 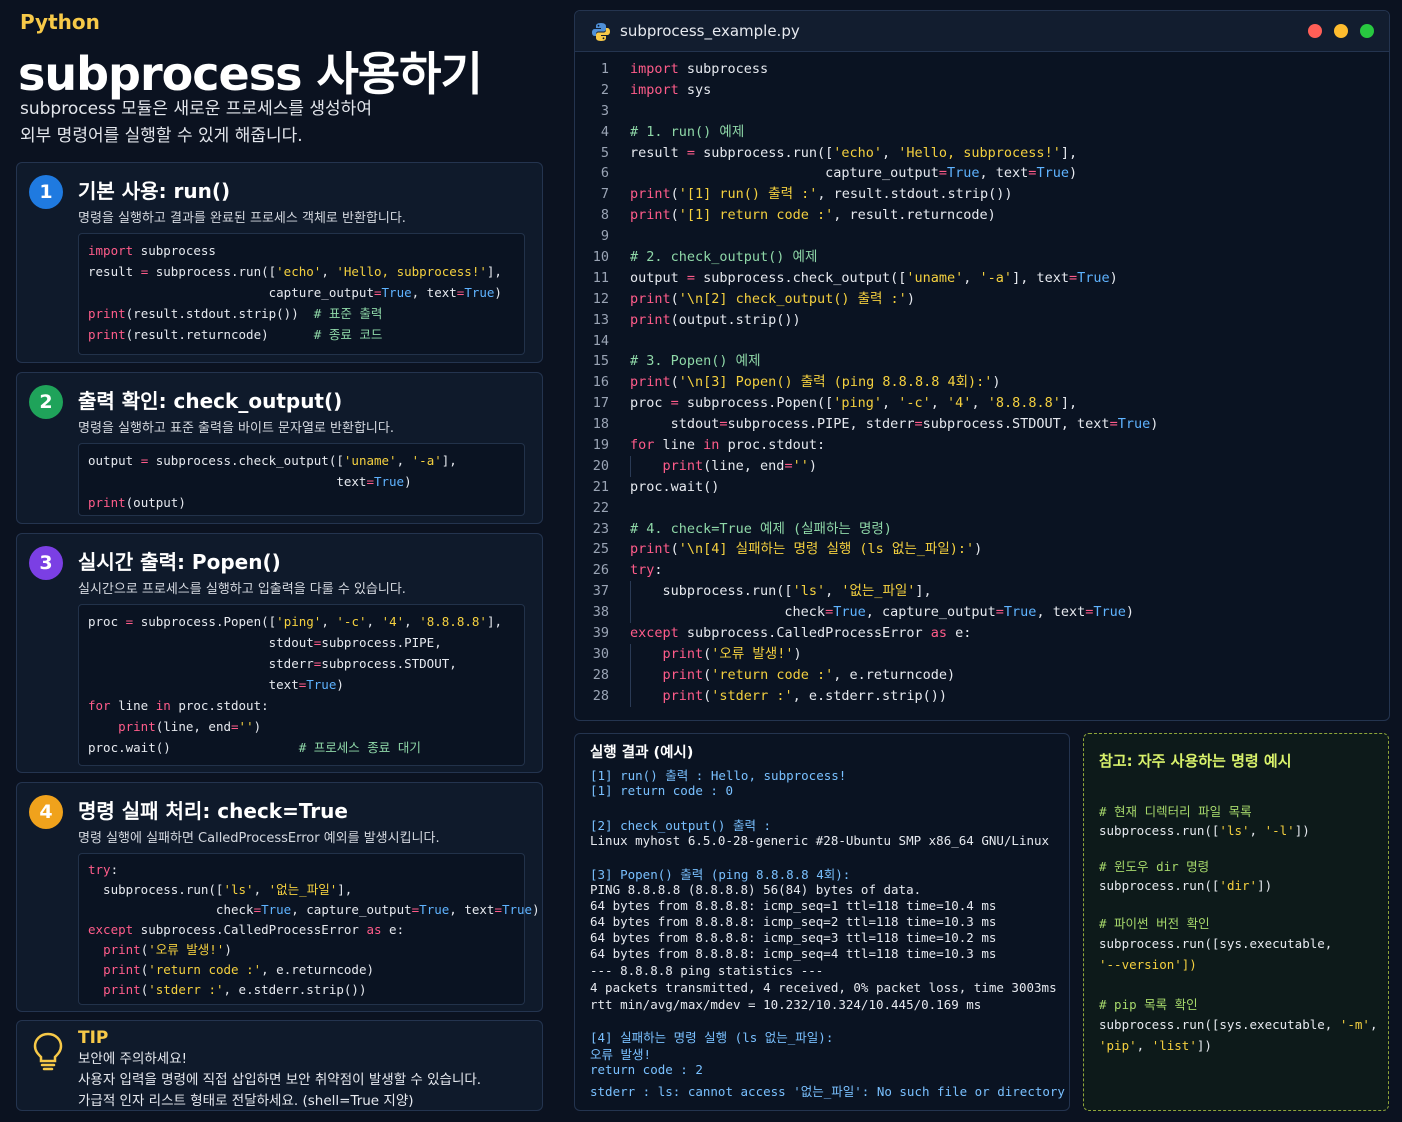 I want to click on code-line: 30 print('오류 발생!'), so click(x=982, y=654).